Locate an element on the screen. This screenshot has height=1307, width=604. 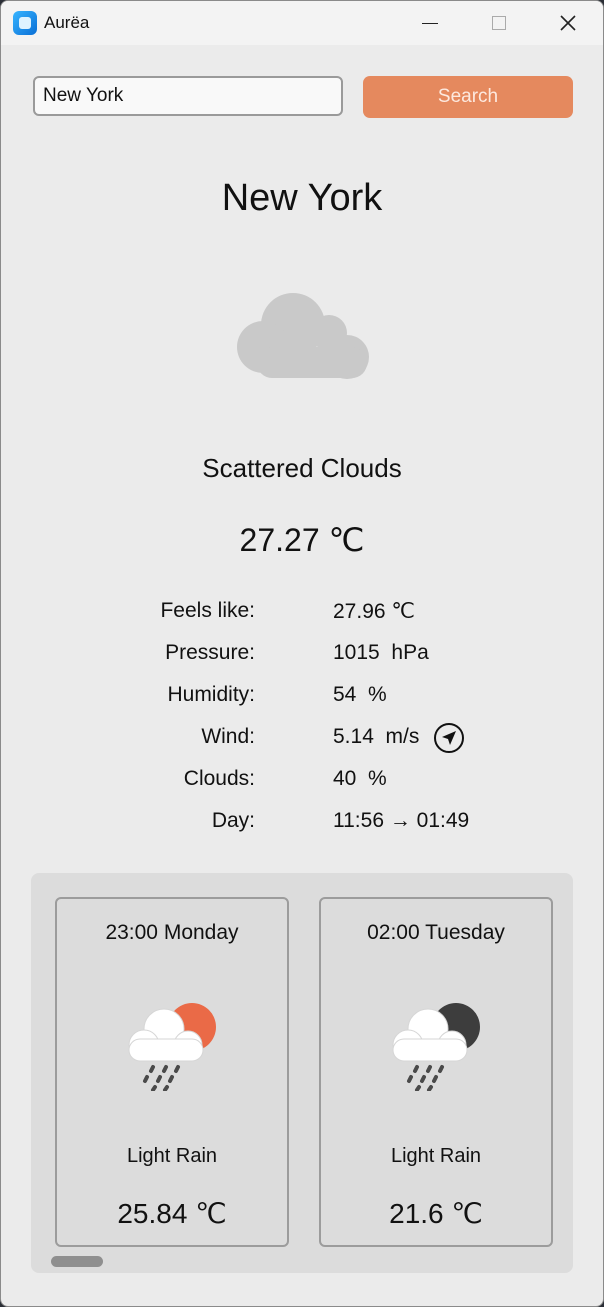
forecast-temperature: 25.84 ℃ is located at coordinates (172, 1213).